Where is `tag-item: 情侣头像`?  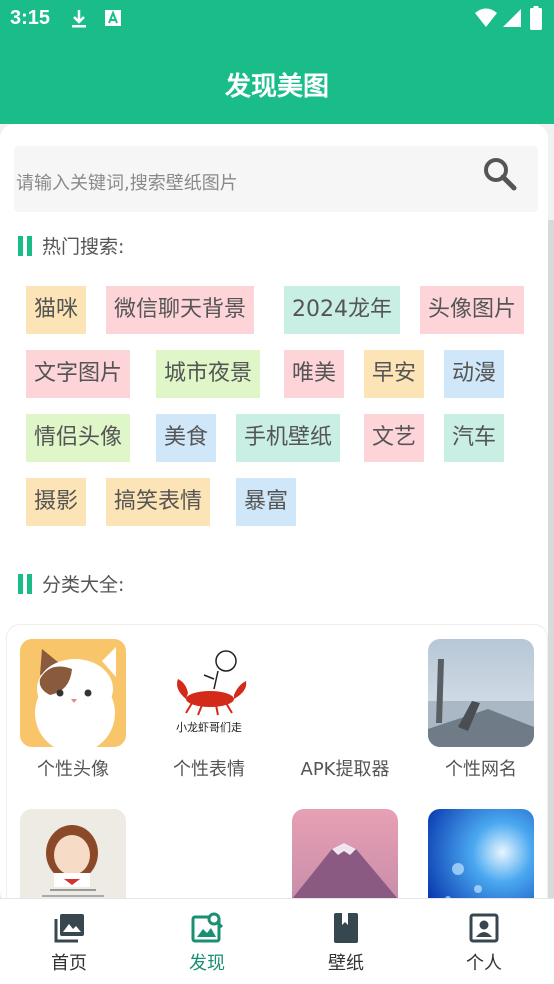 tag-item: 情侣头像 is located at coordinates (78, 438).